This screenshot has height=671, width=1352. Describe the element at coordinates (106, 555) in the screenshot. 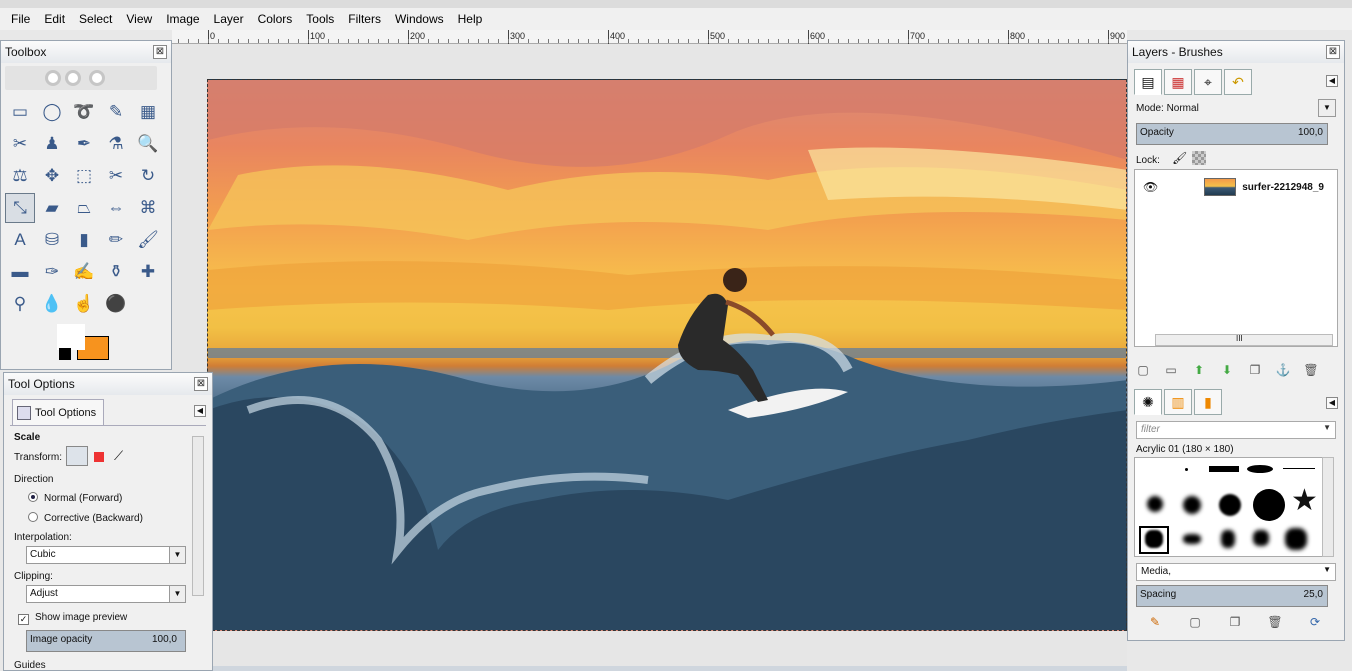

I see `interpolation-select: Cubic ▼` at that location.